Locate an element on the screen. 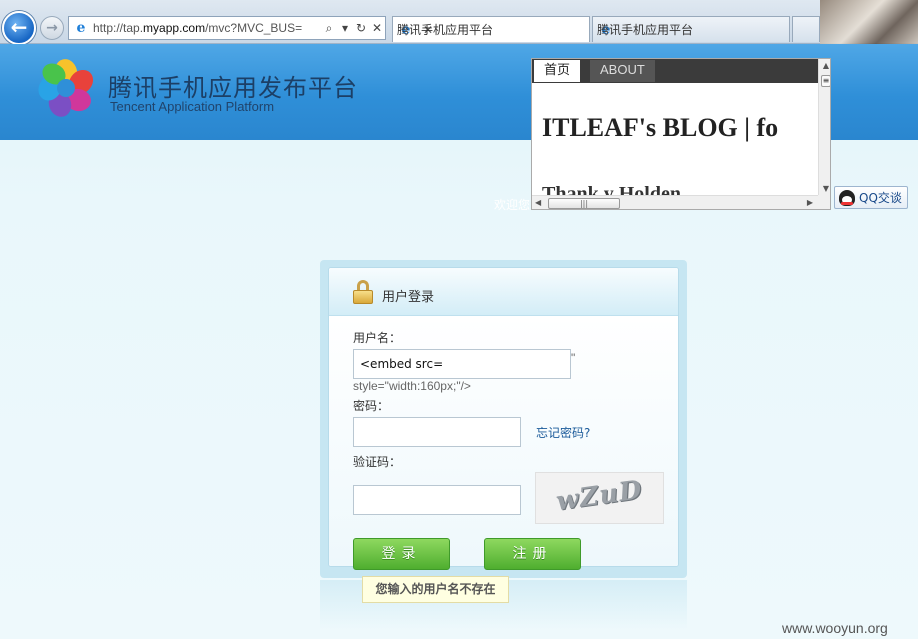 The height and width of the screenshot is (639, 918). new-tab-button is located at coordinates (806, 29).